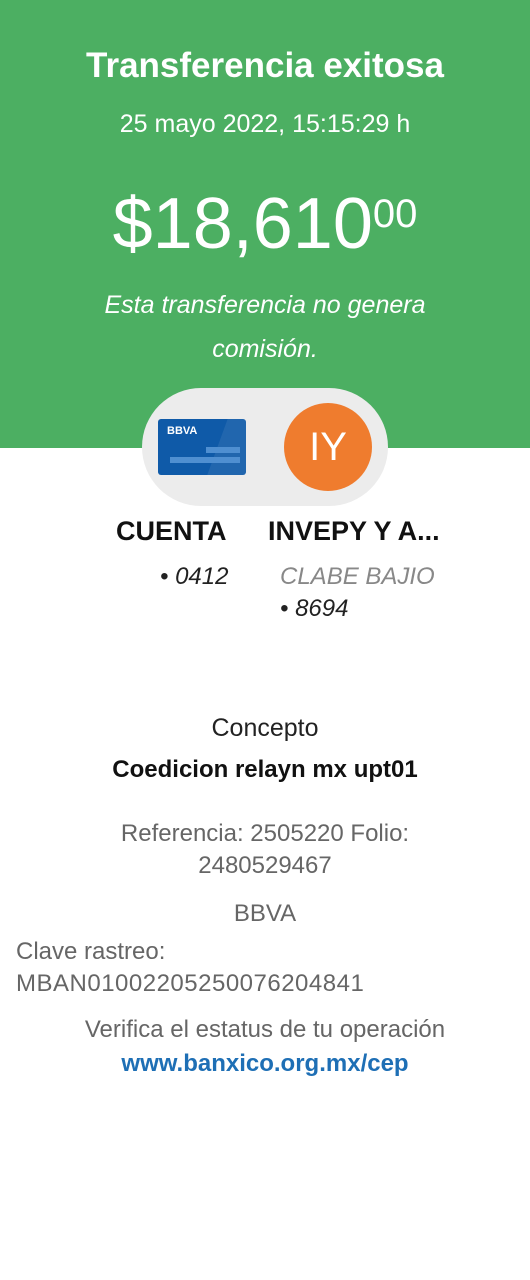  I want to click on from-account-label: CUENTA, so click(171, 531).